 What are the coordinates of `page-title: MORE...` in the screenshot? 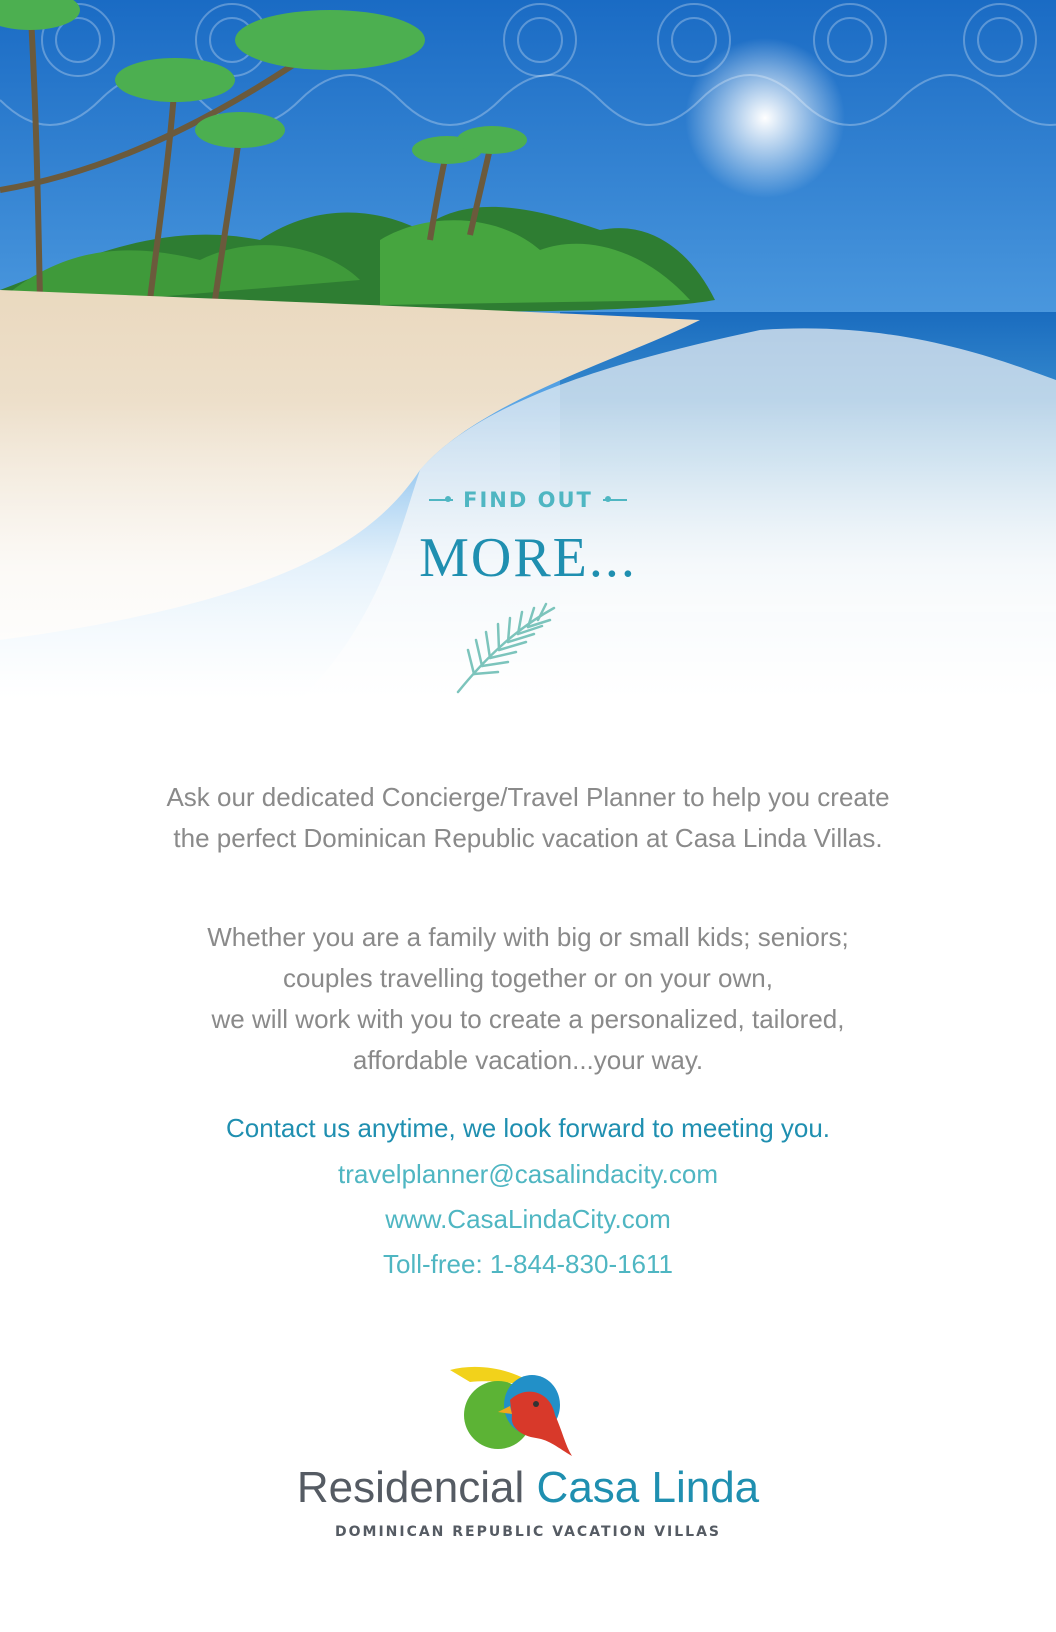 It's located at (528, 558).